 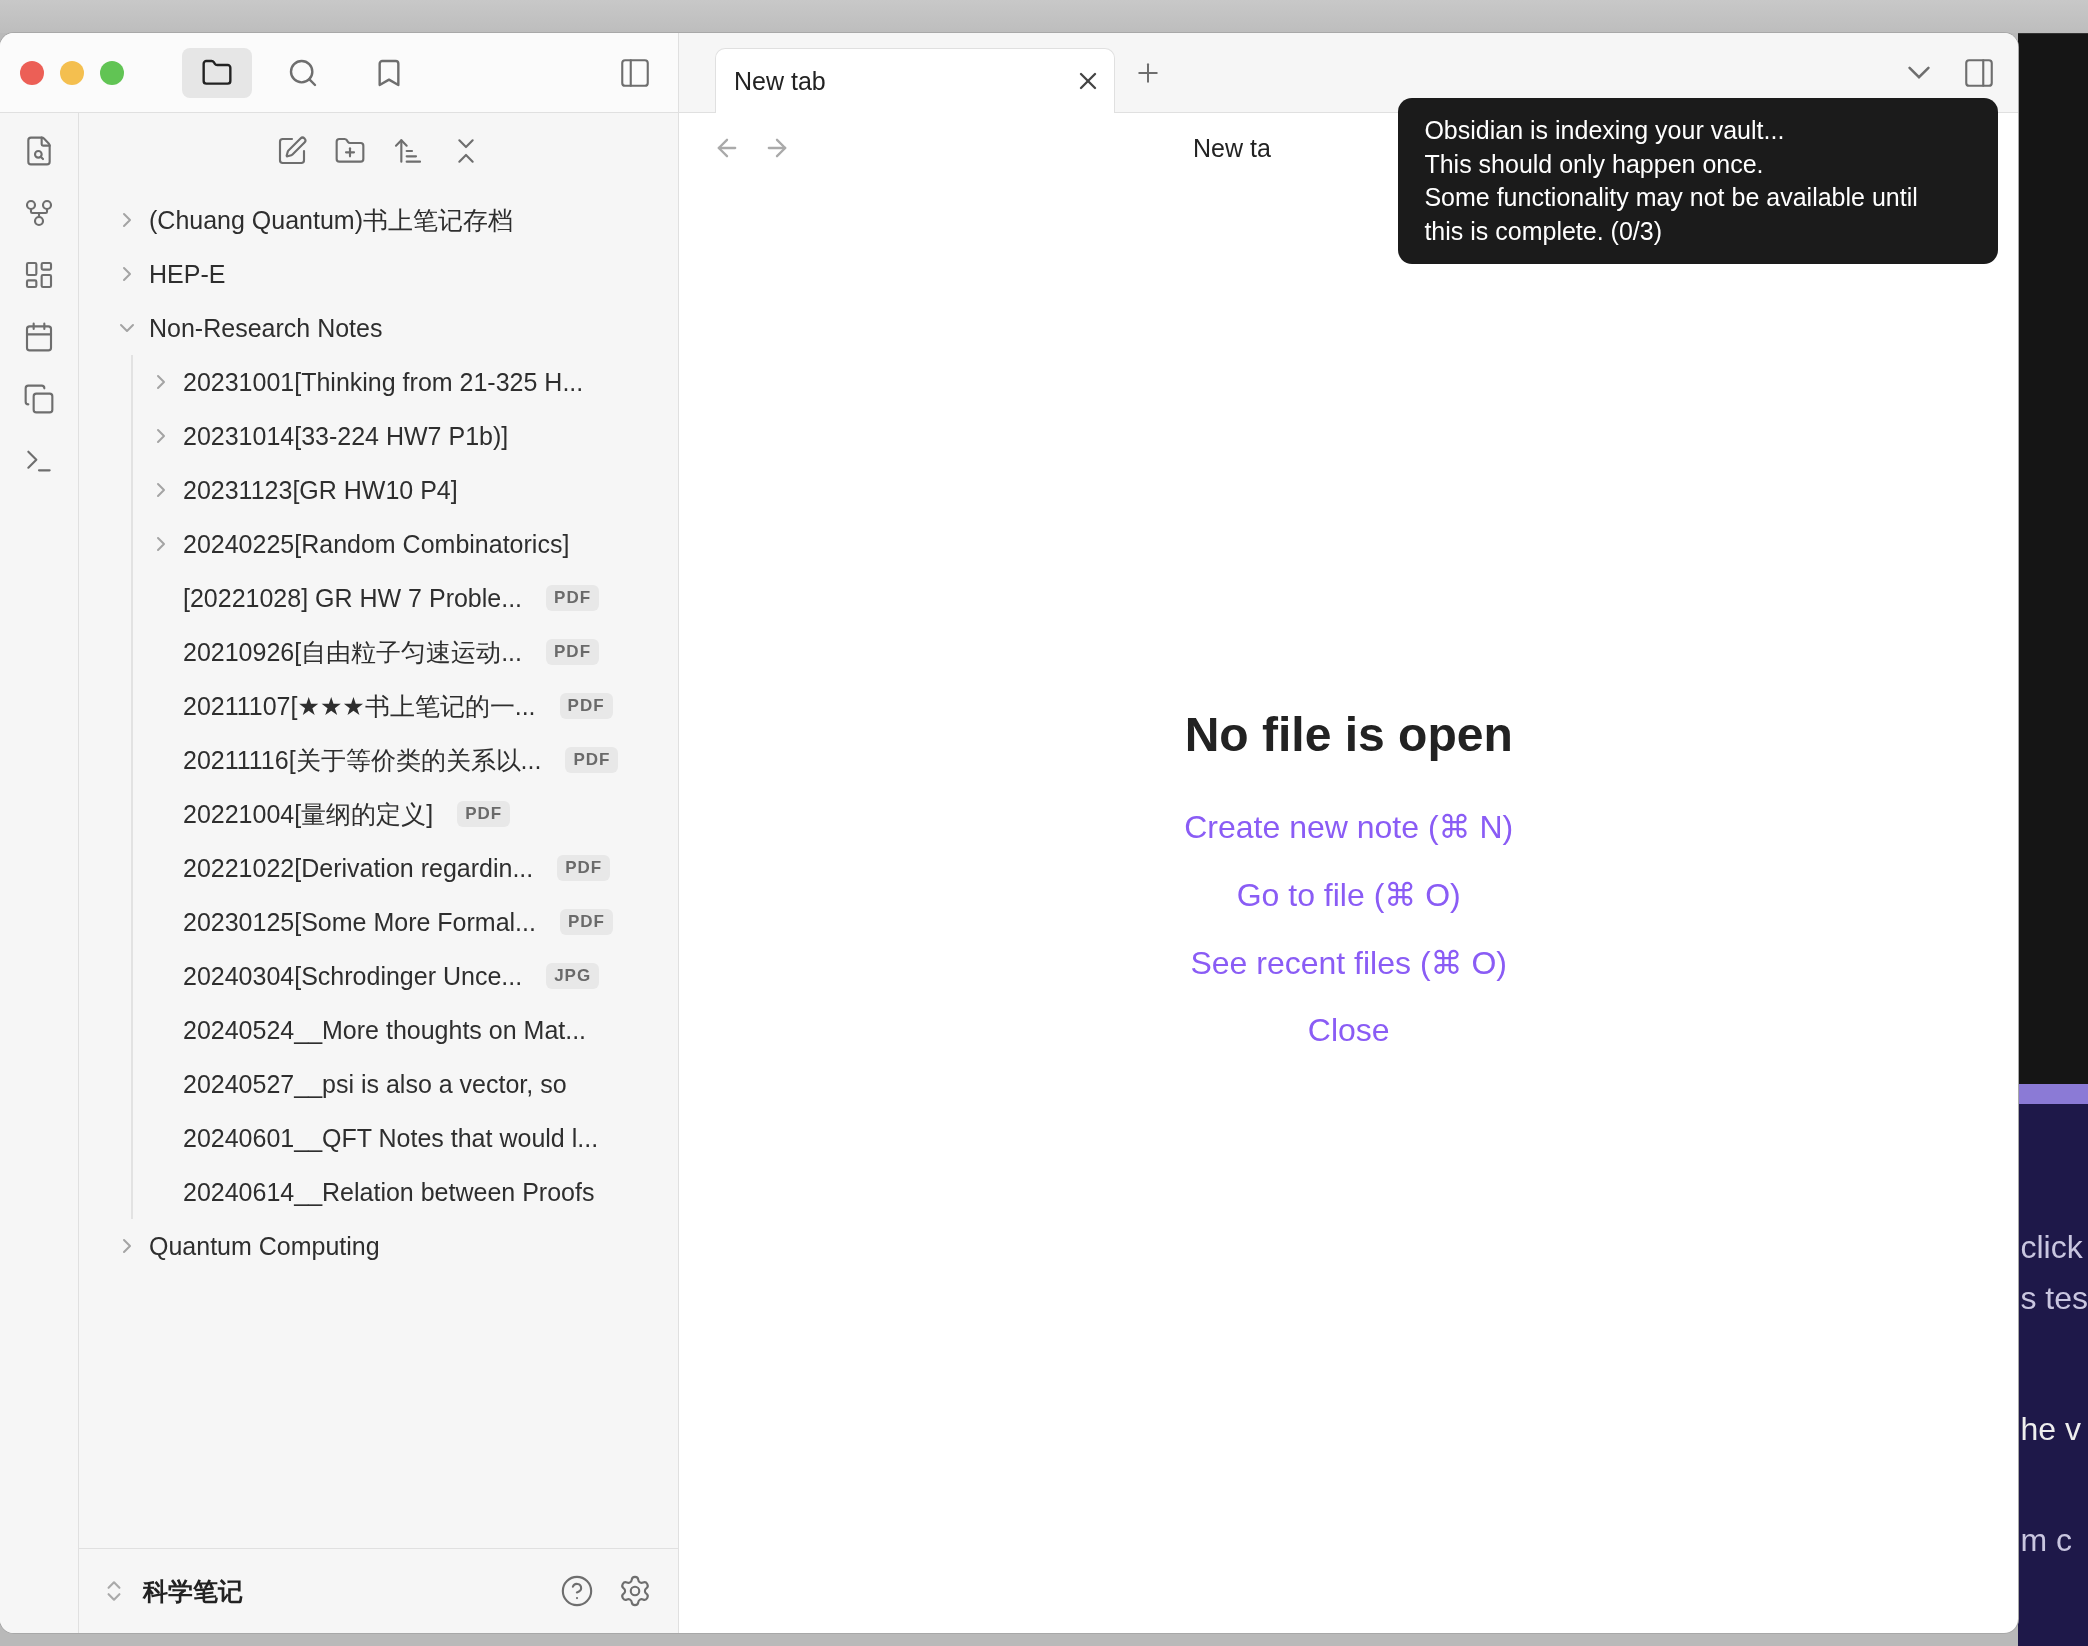 What do you see at coordinates (375, 1084) in the screenshot?
I see `file-item: 20240527__psi is also a vector, so` at bounding box center [375, 1084].